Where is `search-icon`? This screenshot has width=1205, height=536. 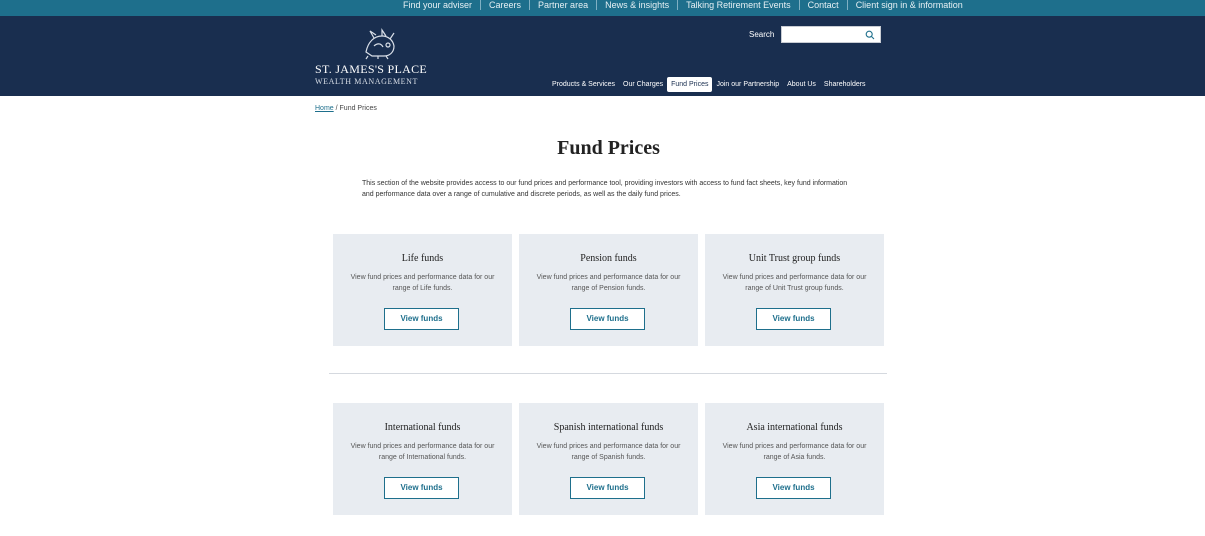 search-icon is located at coordinates (870, 35).